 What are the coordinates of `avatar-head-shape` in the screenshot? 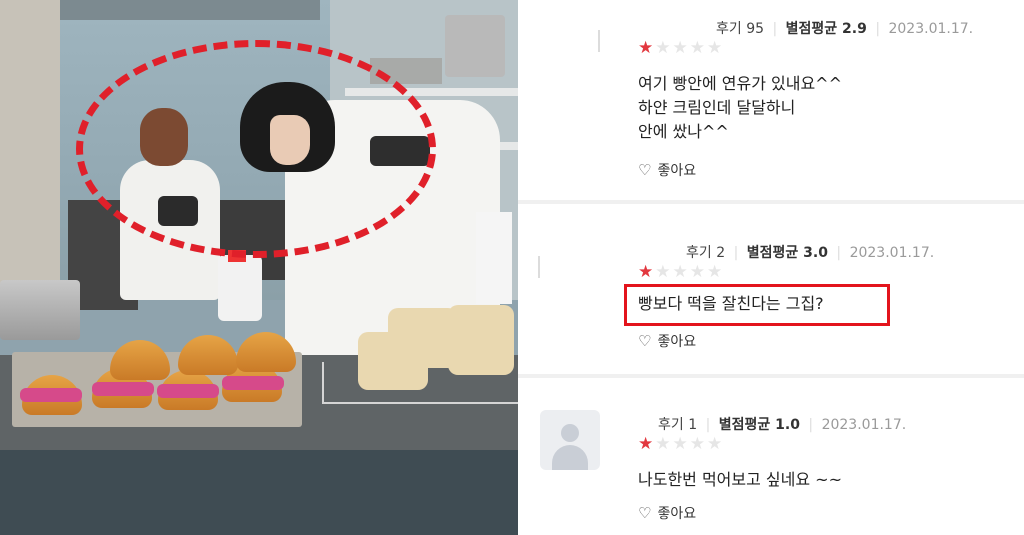 It's located at (570, 433).